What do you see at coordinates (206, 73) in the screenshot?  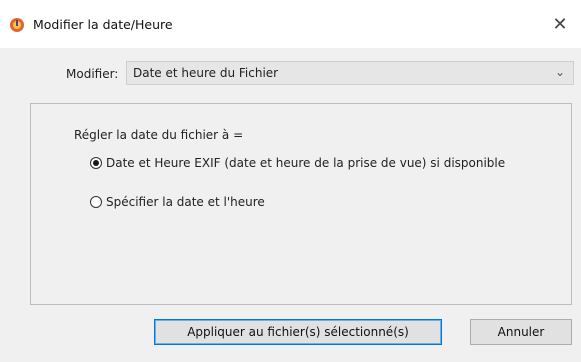 I see `modifier-select-value: Date et heure du Fichier` at bounding box center [206, 73].